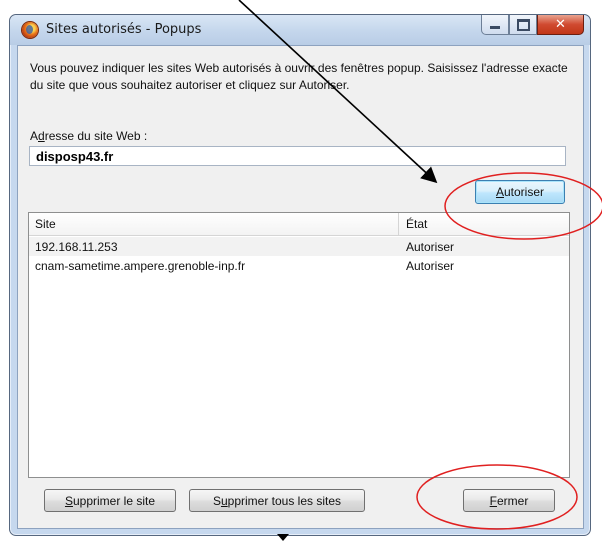 The height and width of the screenshot is (541, 602). What do you see at coordinates (114, 500) in the screenshot?
I see `remove-site-label: upprimer le site` at bounding box center [114, 500].